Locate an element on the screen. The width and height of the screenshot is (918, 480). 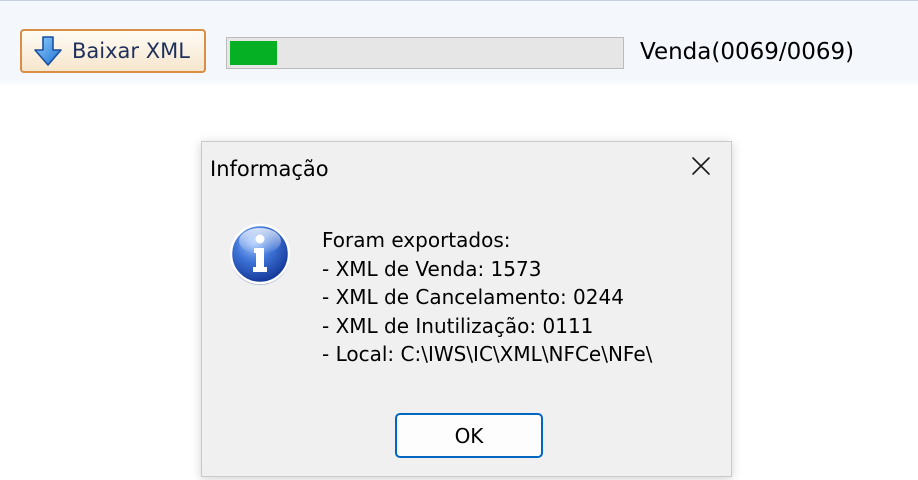
toolbar-shadow is located at coordinates (459, 83).